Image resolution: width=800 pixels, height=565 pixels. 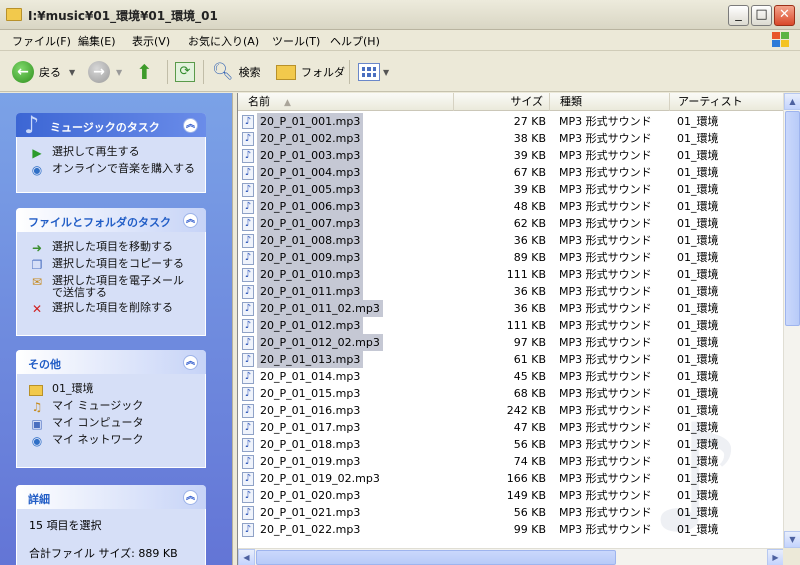 I want to click on file-row: ♪ 20_P_01_019.mp3 74 KB MP3 形式サウンド 01_環境, so click(x=511, y=461).